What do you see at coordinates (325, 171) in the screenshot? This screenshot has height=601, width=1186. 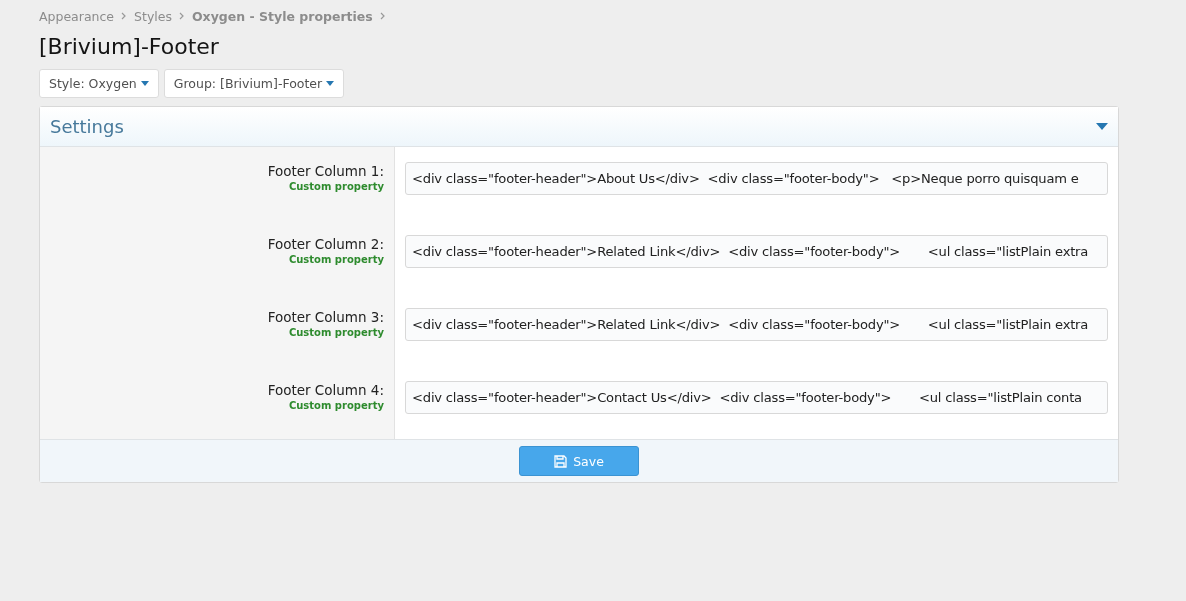 I see `field-label: Footer Column 1:` at bounding box center [325, 171].